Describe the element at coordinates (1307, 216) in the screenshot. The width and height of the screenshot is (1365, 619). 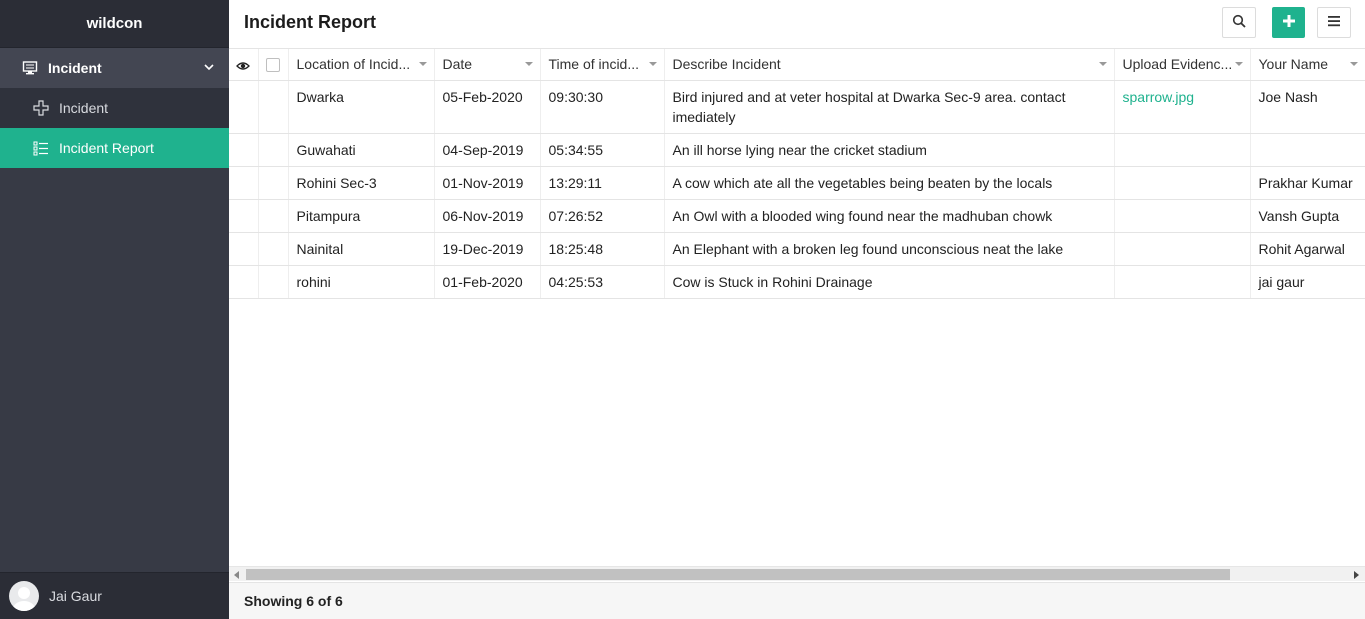
I see `cell-name: Vansh Gupta` at that location.